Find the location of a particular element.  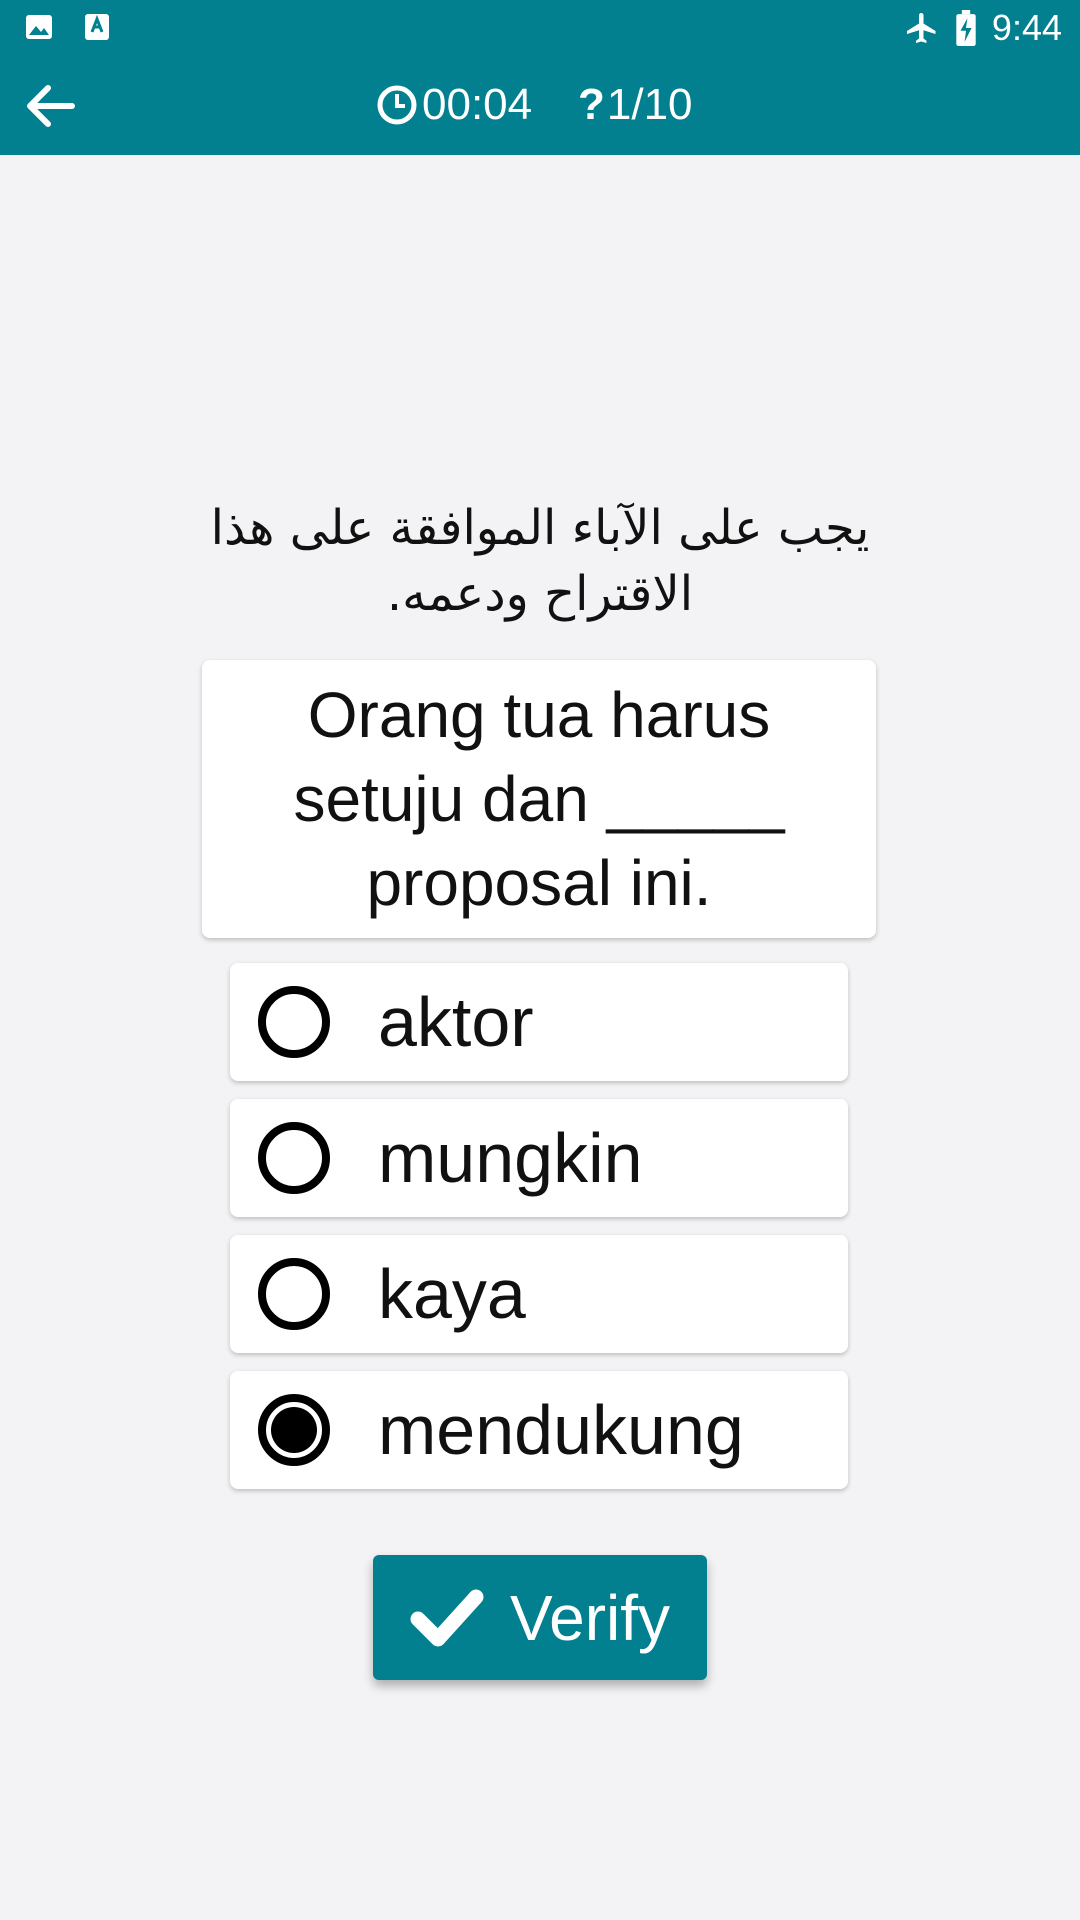

status-bar: 9:44 is located at coordinates (540, 28).